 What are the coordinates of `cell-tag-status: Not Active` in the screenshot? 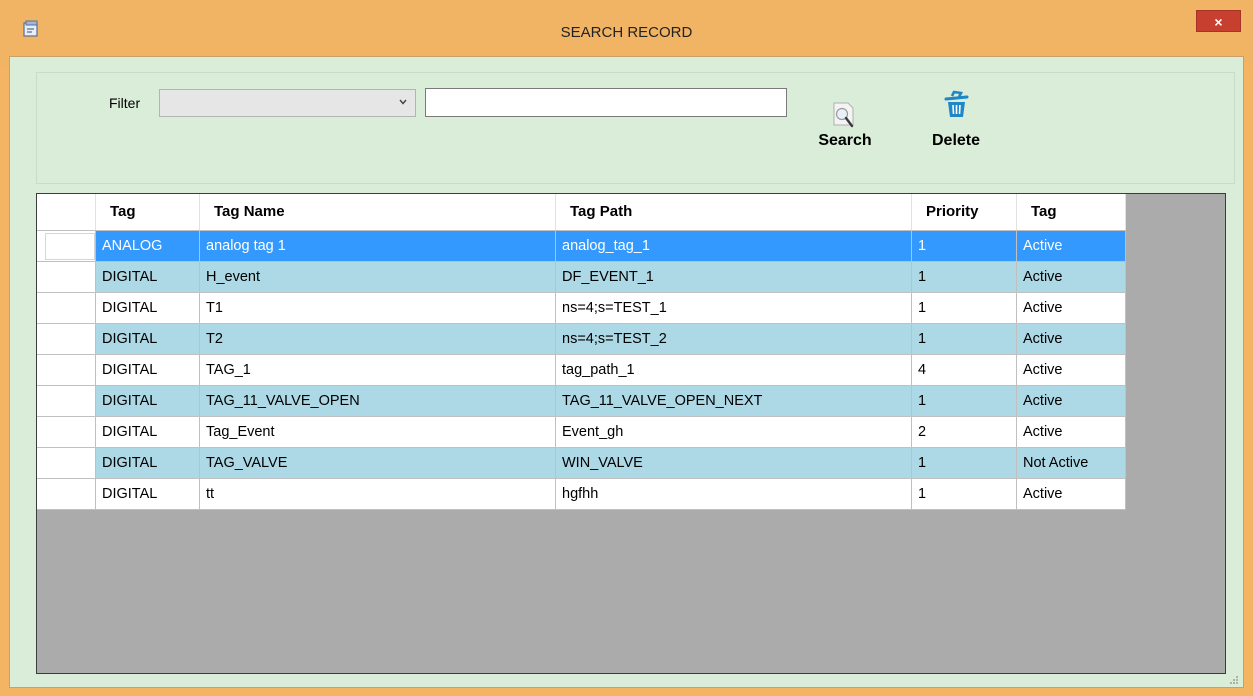 It's located at (1071, 463).